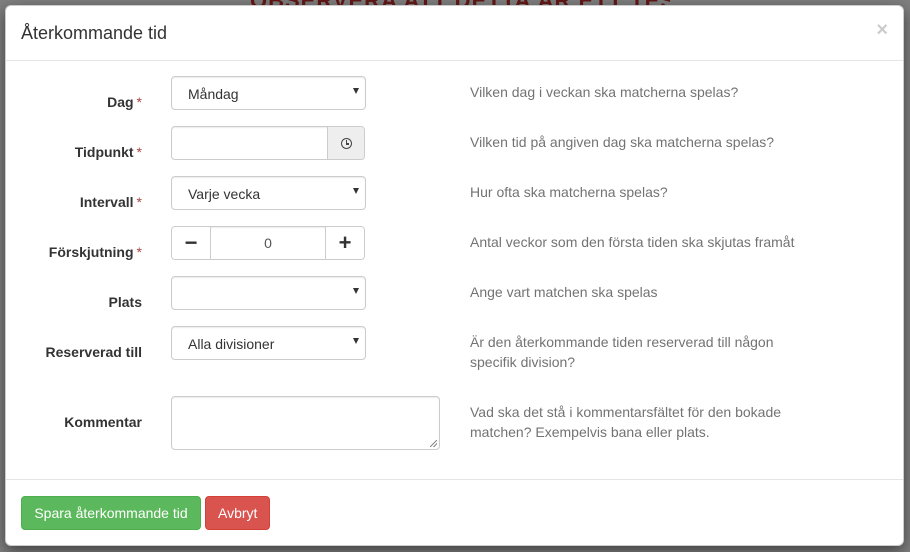  Describe the element at coordinates (249, 143) in the screenshot. I see `tidpunkt-input` at that location.